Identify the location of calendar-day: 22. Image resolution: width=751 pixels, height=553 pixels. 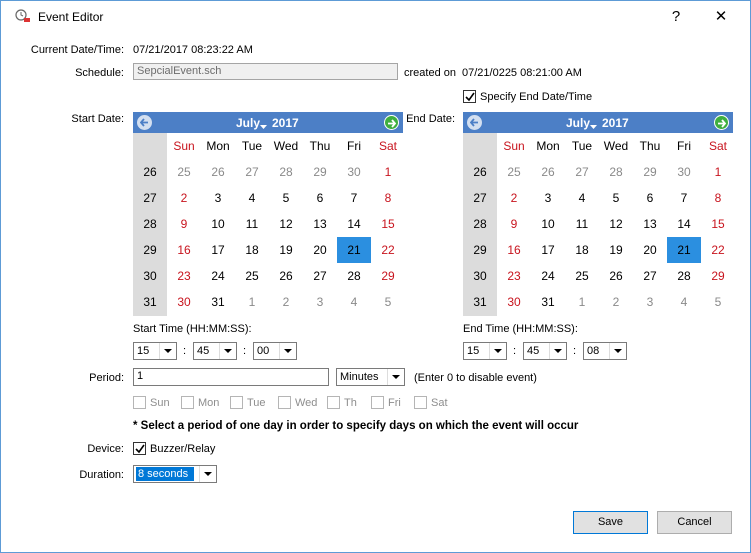
(388, 250).